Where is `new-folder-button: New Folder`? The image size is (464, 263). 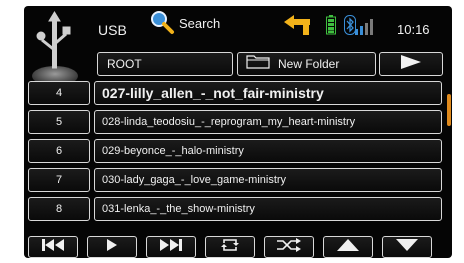
new-folder-button: New Folder is located at coordinates (306, 64).